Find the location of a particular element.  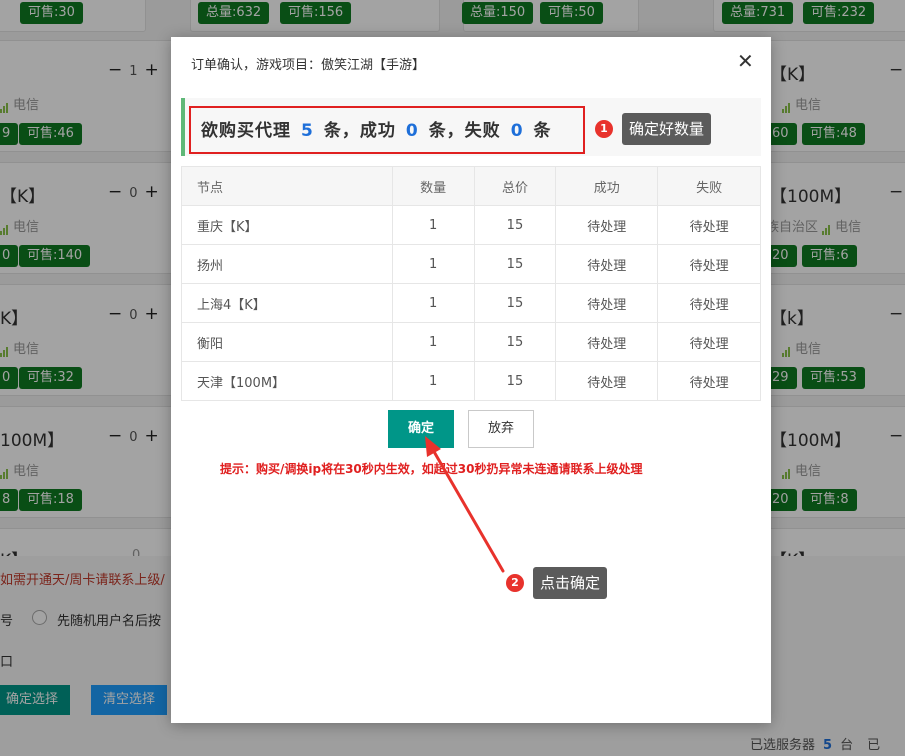

order-summary: 欲购买代理 5 条，成功 0 条，失败 0 条 is located at coordinates (376, 131).